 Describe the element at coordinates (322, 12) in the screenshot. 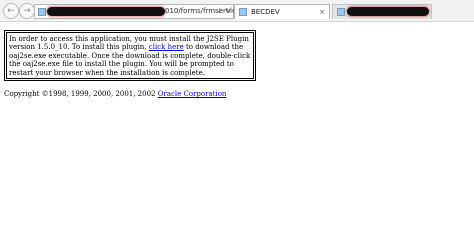

I see `tab-close-icon: ×` at that location.